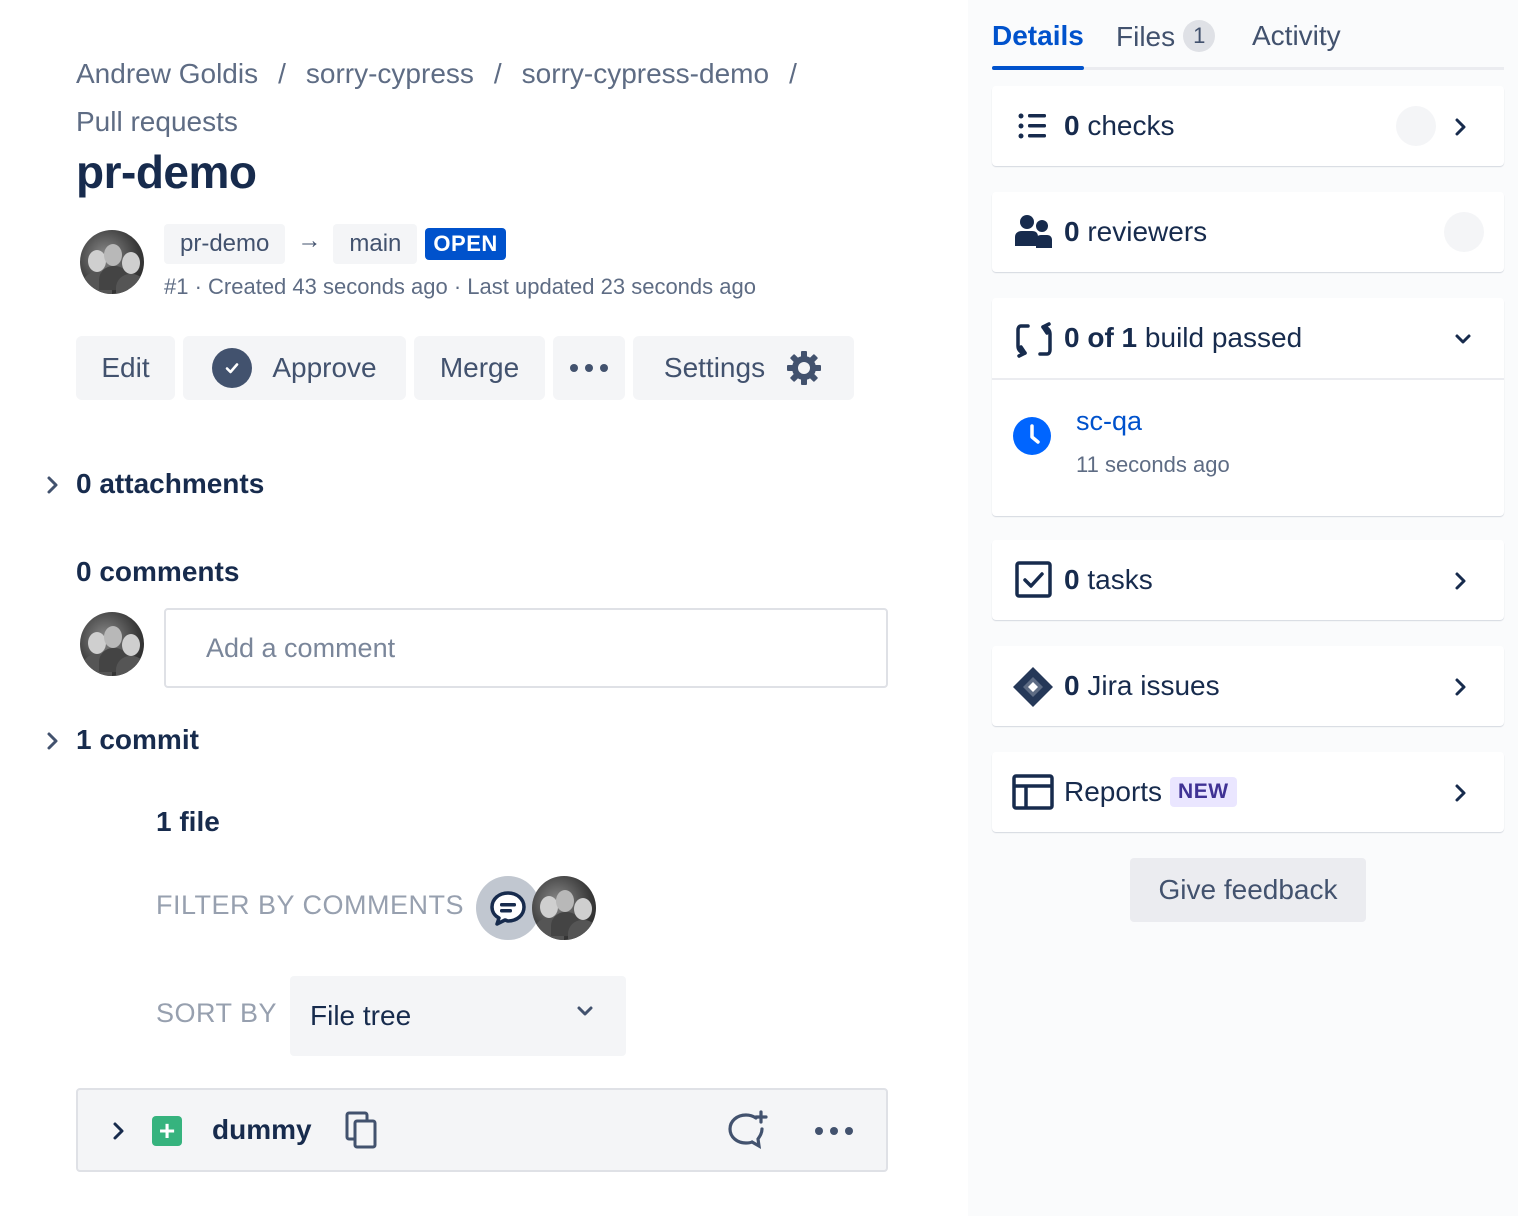  I want to click on give-feedback-button: Give feedback, so click(1248, 890).